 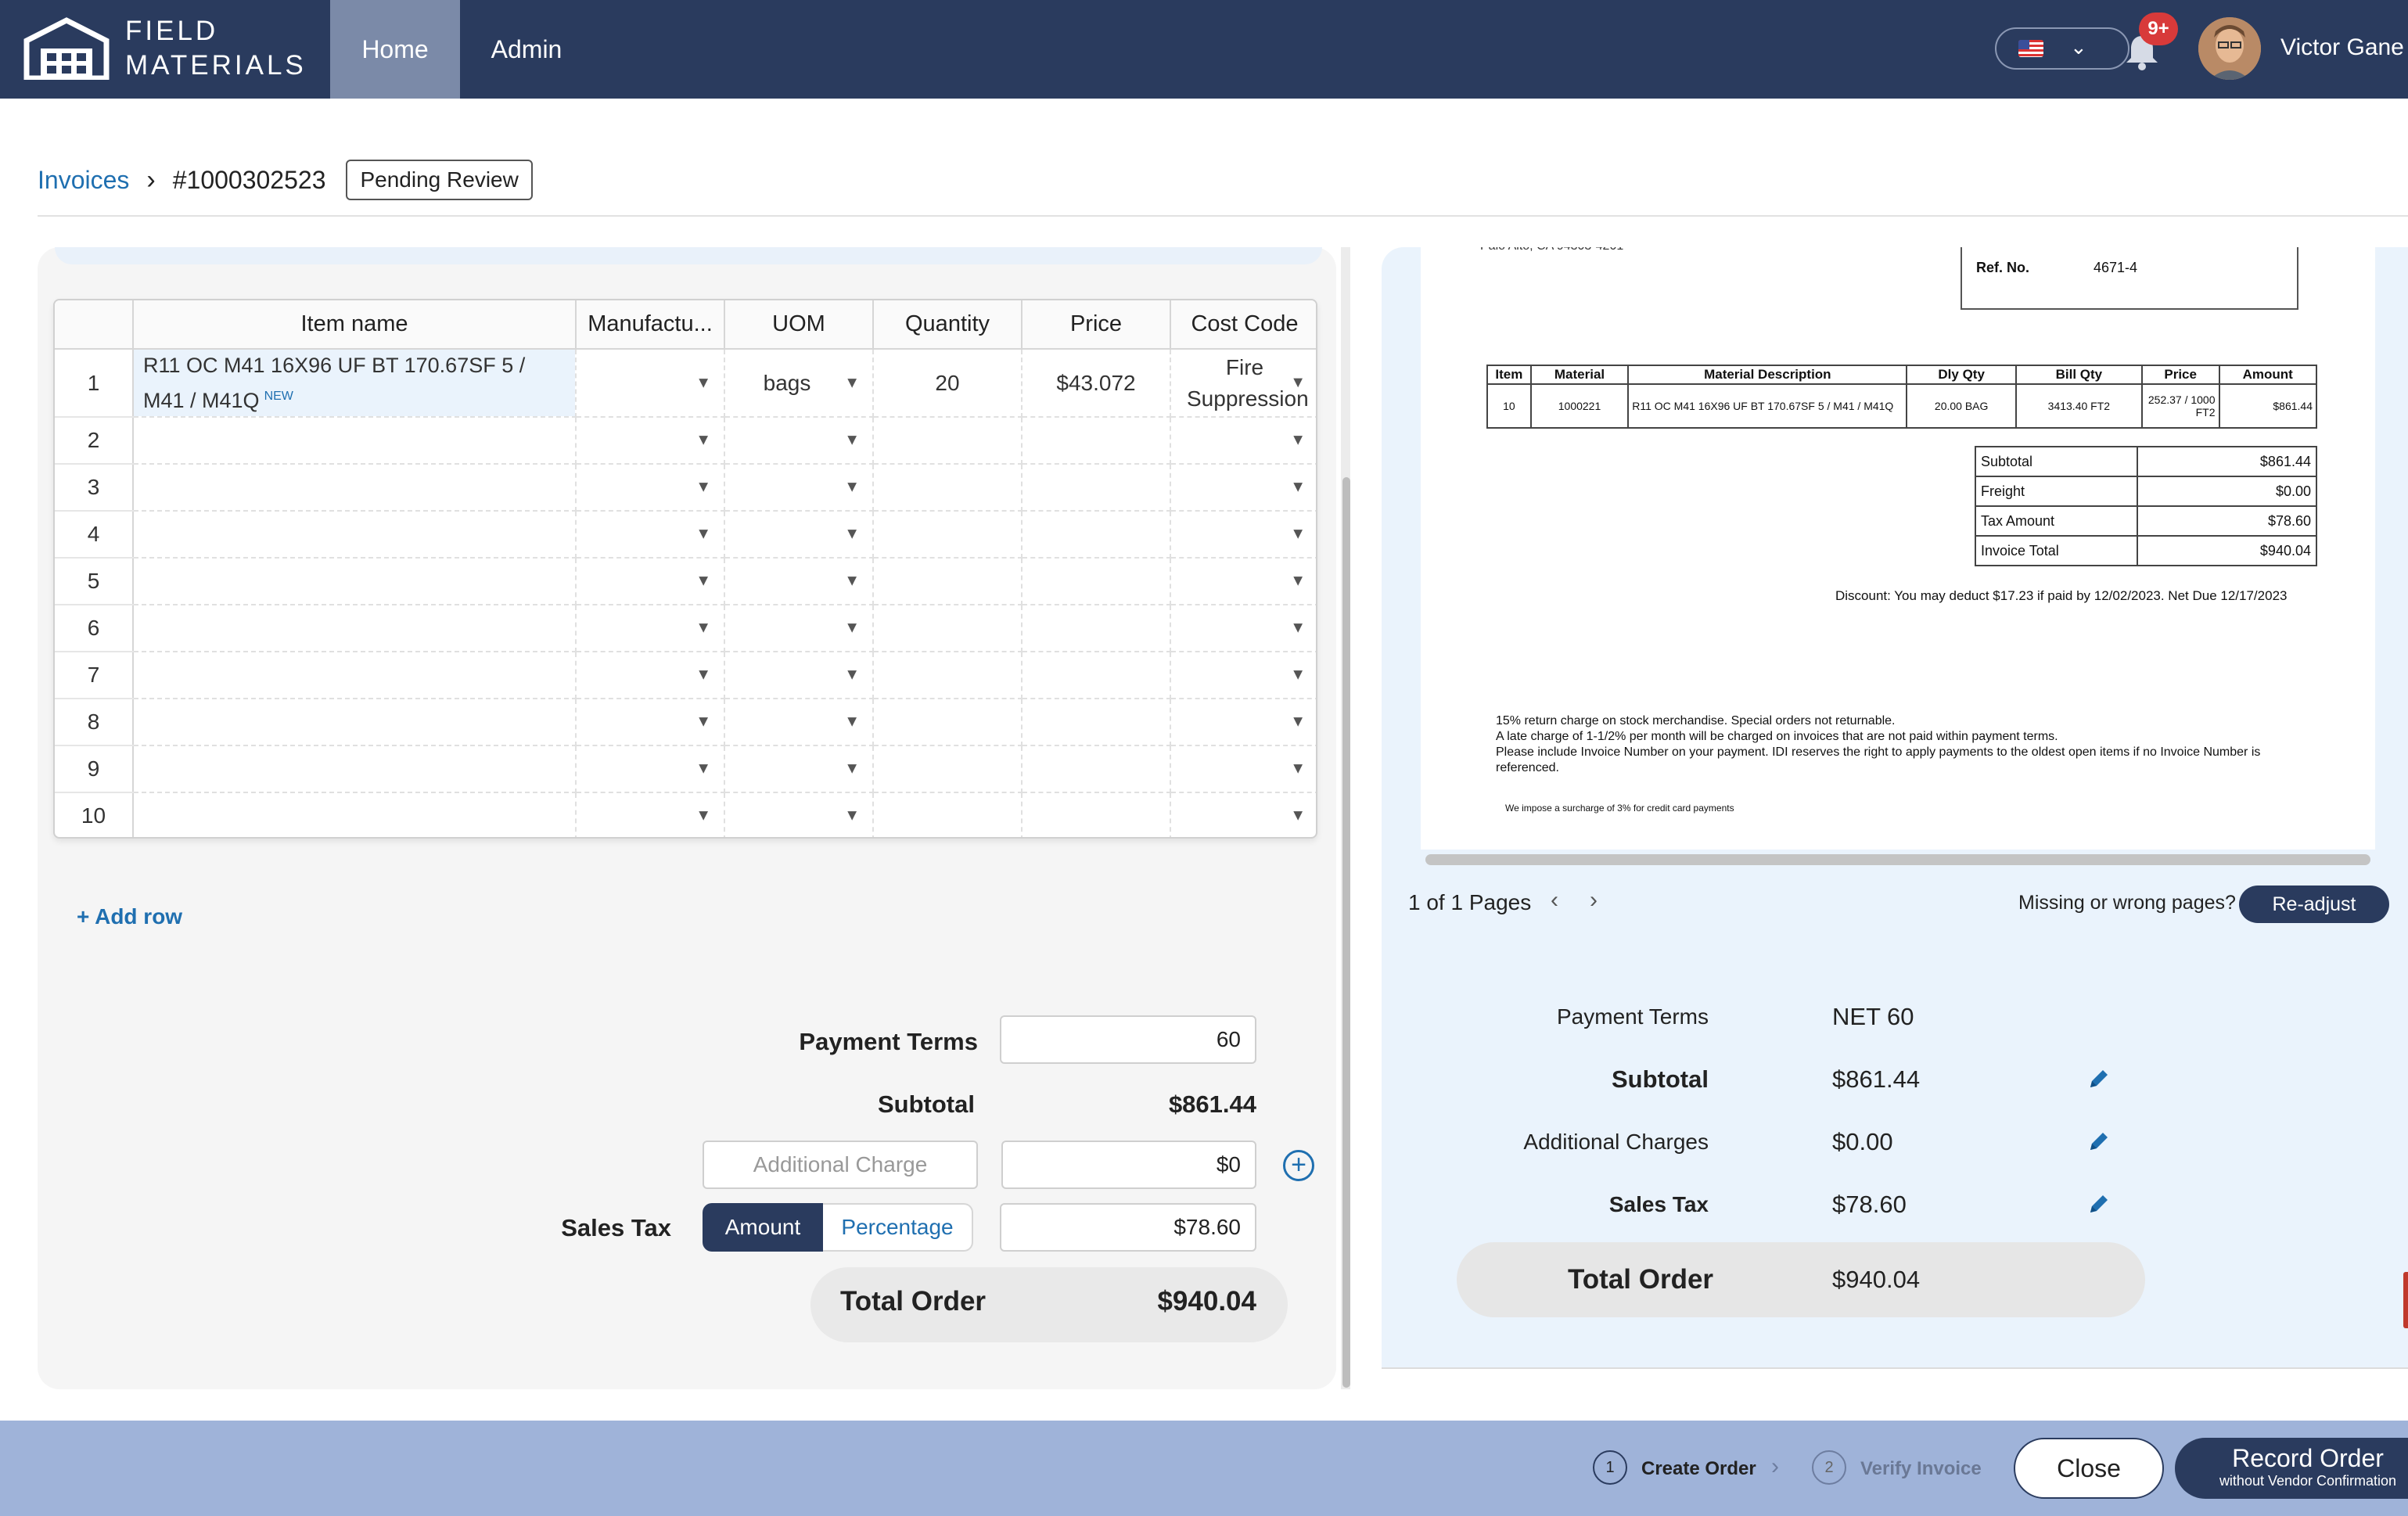 What do you see at coordinates (2291, 1468) in the screenshot?
I see `record-order-button: Record Order without Vendor Confirmation` at bounding box center [2291, 1468].